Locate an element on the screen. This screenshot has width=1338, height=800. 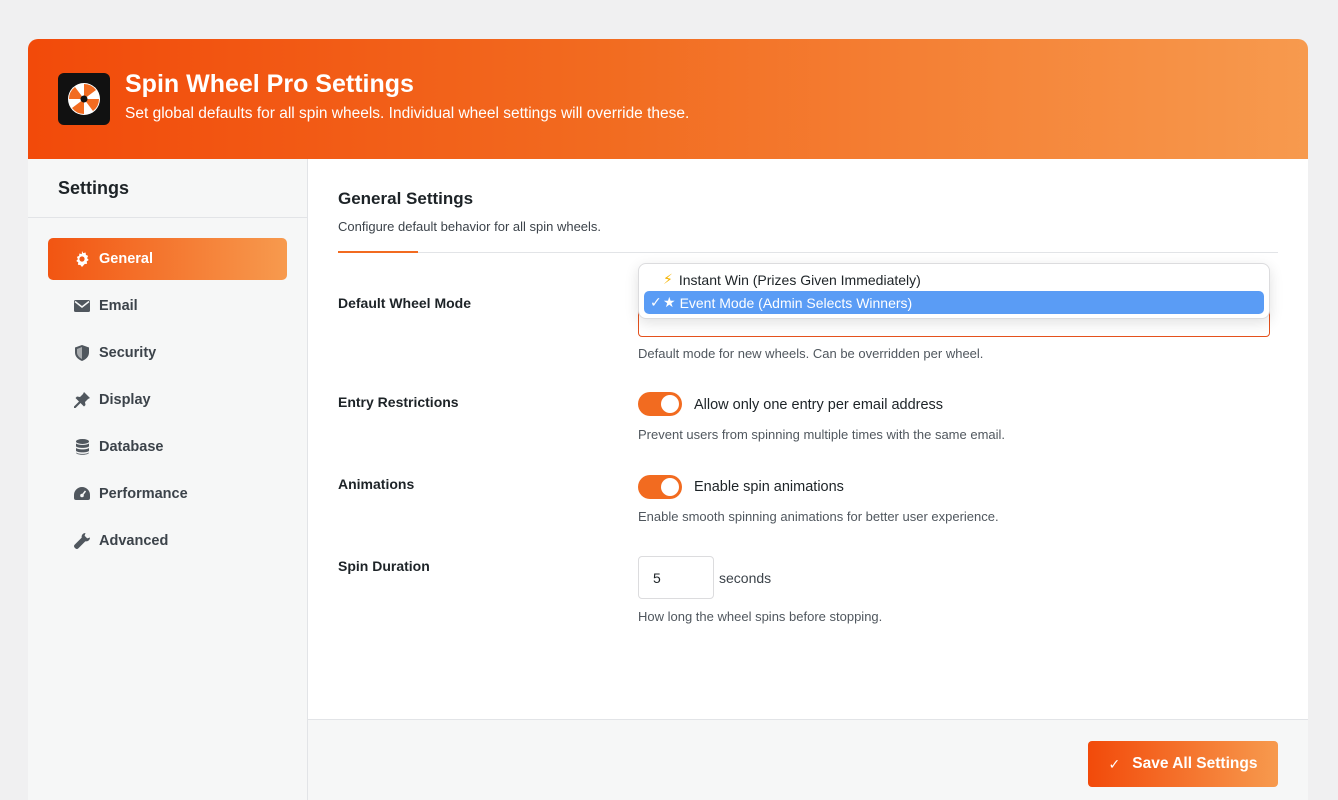
section-title: General Settings is located at coordinates (406, 198).